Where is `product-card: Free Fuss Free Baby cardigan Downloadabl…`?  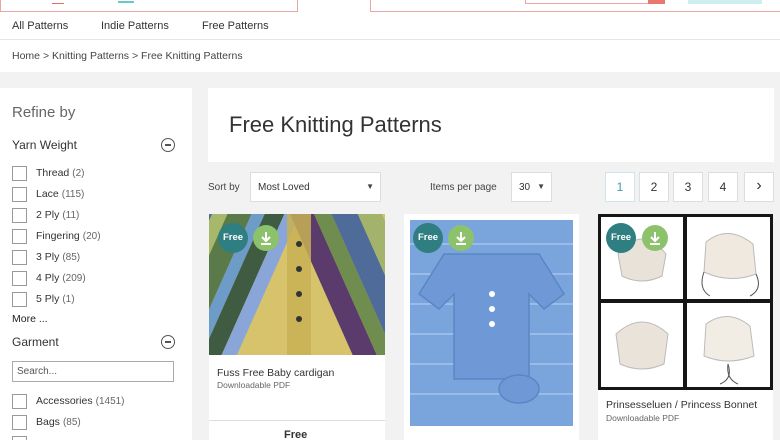
product-card: Free Fuss Free Baby cardigan Downloadabl… is located at coordinates (297, 327).